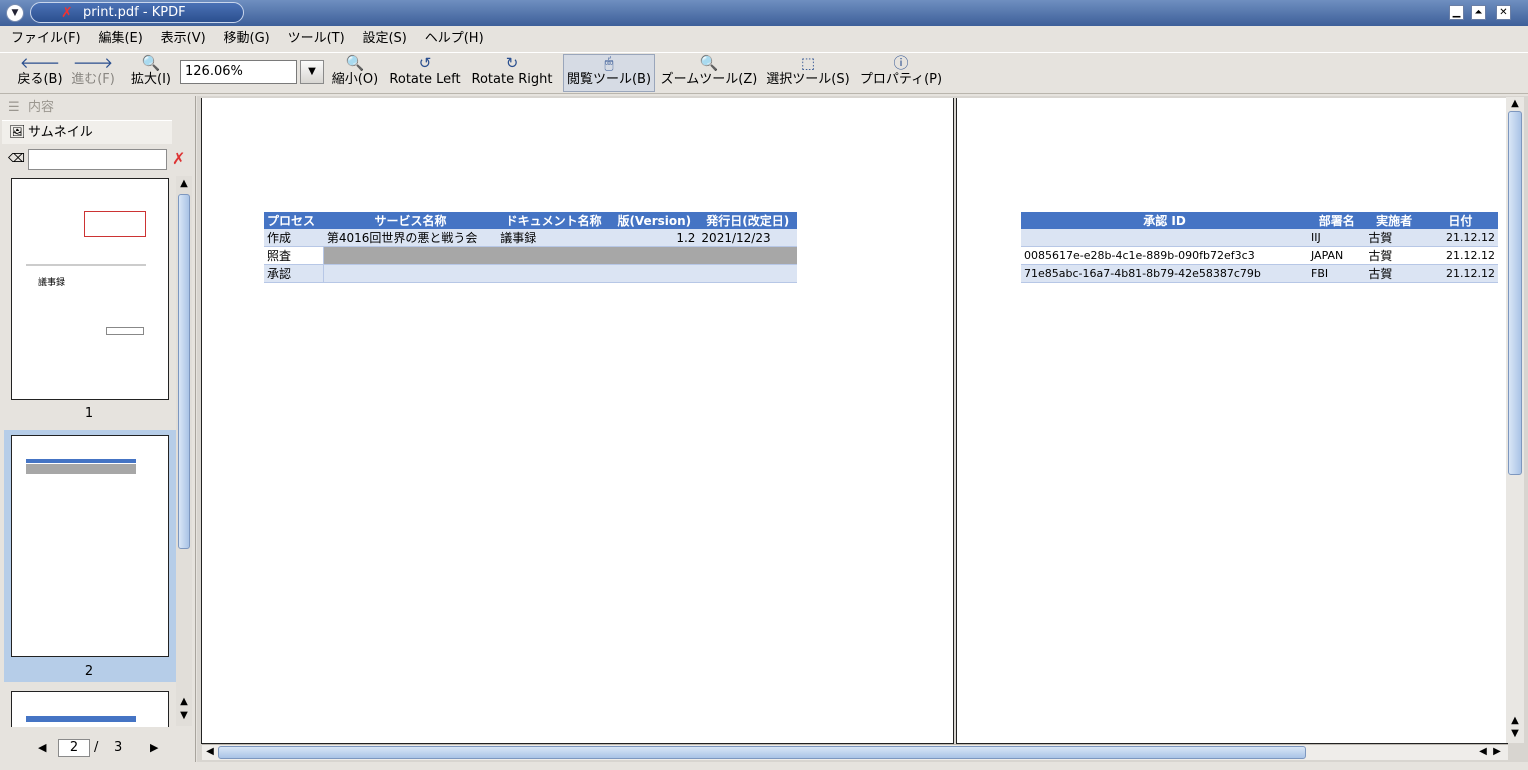 This screenshot has height=770, width=1528. What do you see at coordinates (316, 39) in the screenshot?
I see `menu-tools: ツール(T)` at bounding box center [316, 39].